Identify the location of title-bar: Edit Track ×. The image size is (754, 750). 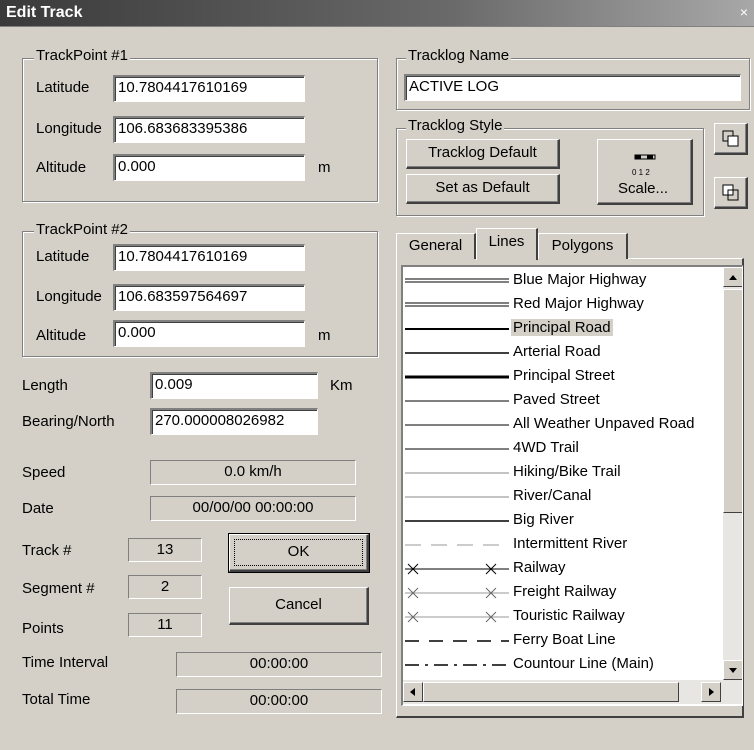
(377, 13).